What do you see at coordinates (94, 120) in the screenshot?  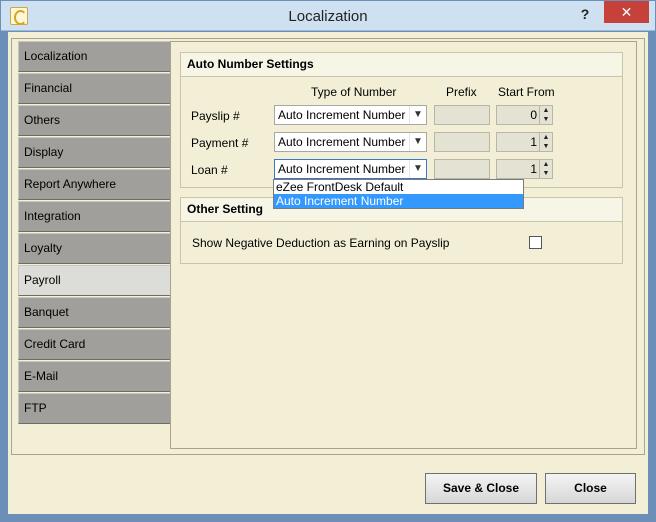 I see `nav-item-others: Others` at bounding box center [94, 120].